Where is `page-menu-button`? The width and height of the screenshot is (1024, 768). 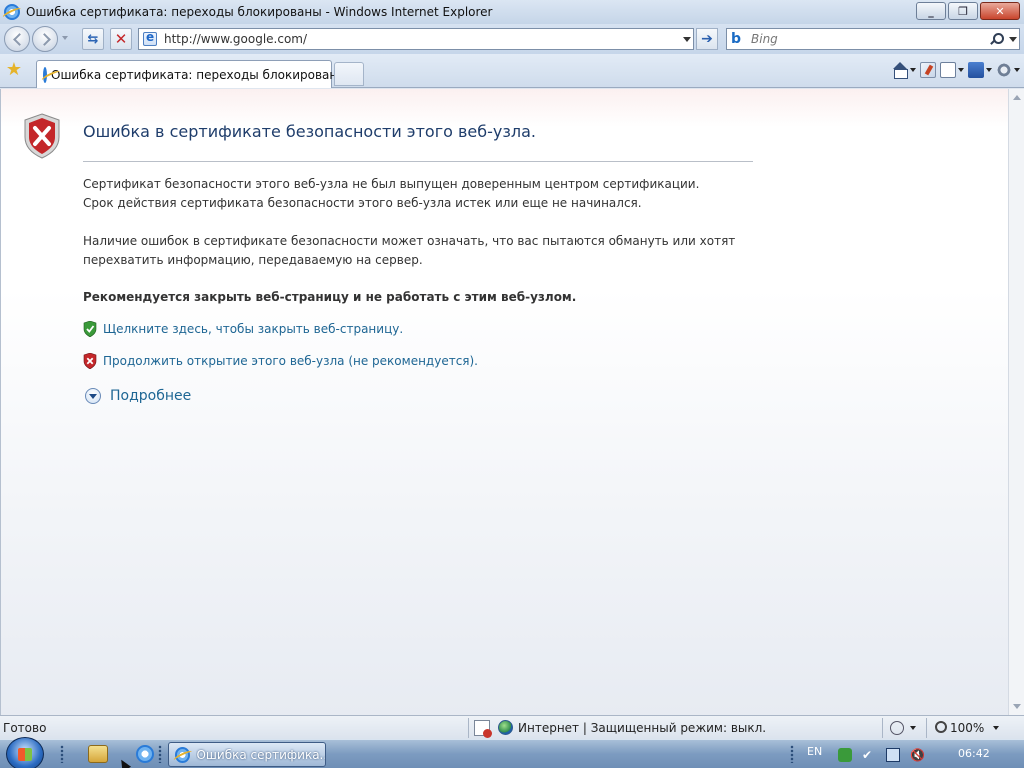
page-menu-button is located at coordinates (952, 70).